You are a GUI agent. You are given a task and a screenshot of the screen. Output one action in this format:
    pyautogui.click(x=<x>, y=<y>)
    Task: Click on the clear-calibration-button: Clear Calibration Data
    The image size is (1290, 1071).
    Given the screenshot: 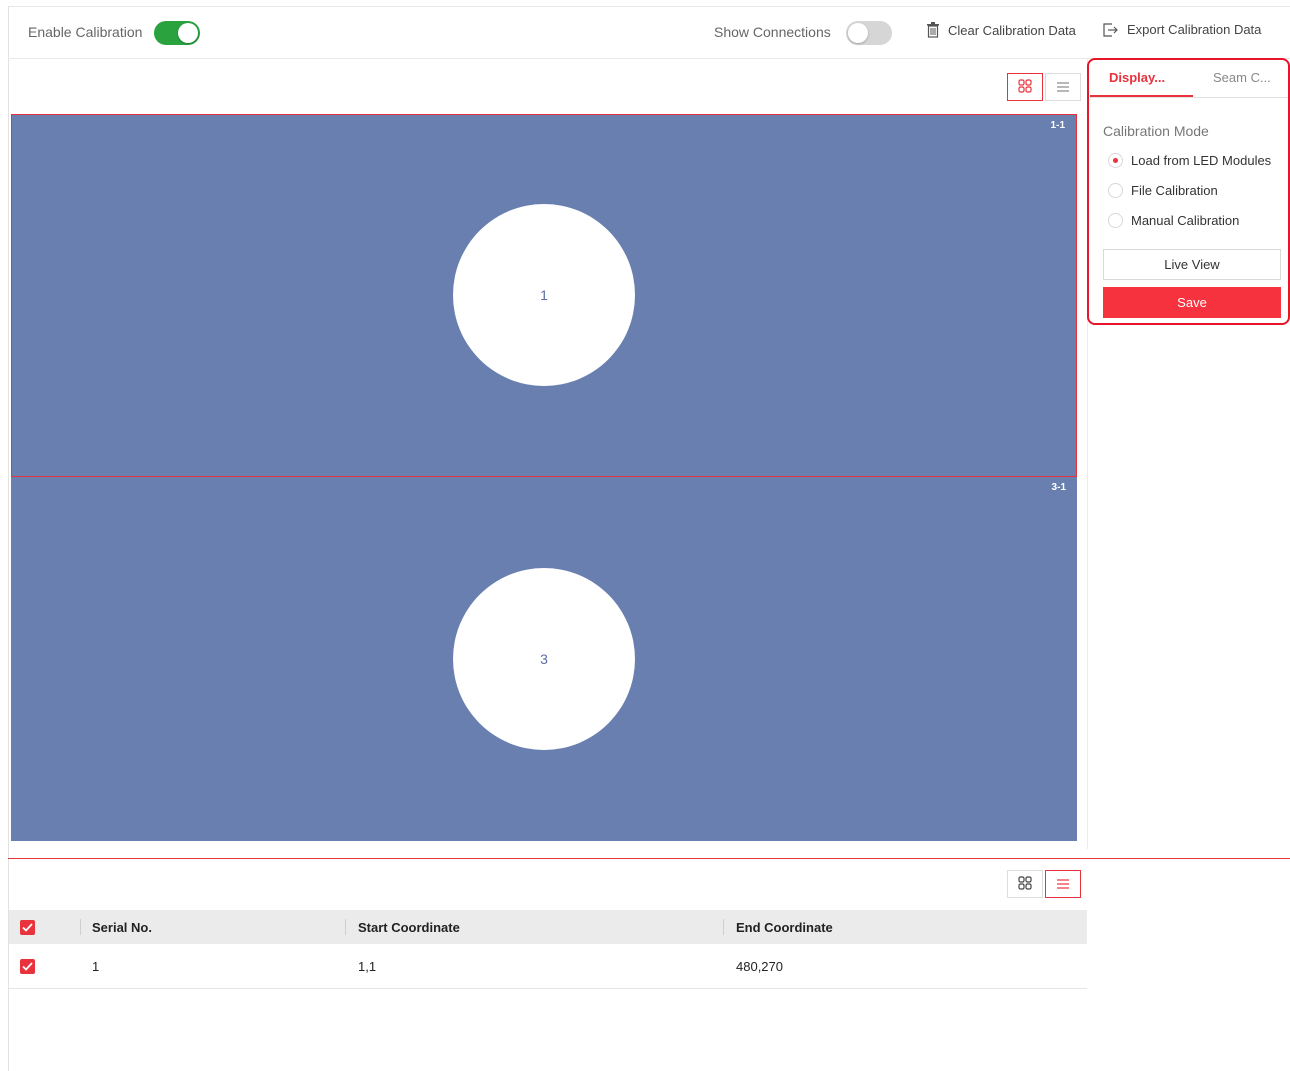 What is the action you would take?
    pyautogui.click(x=1001, y=30)
    